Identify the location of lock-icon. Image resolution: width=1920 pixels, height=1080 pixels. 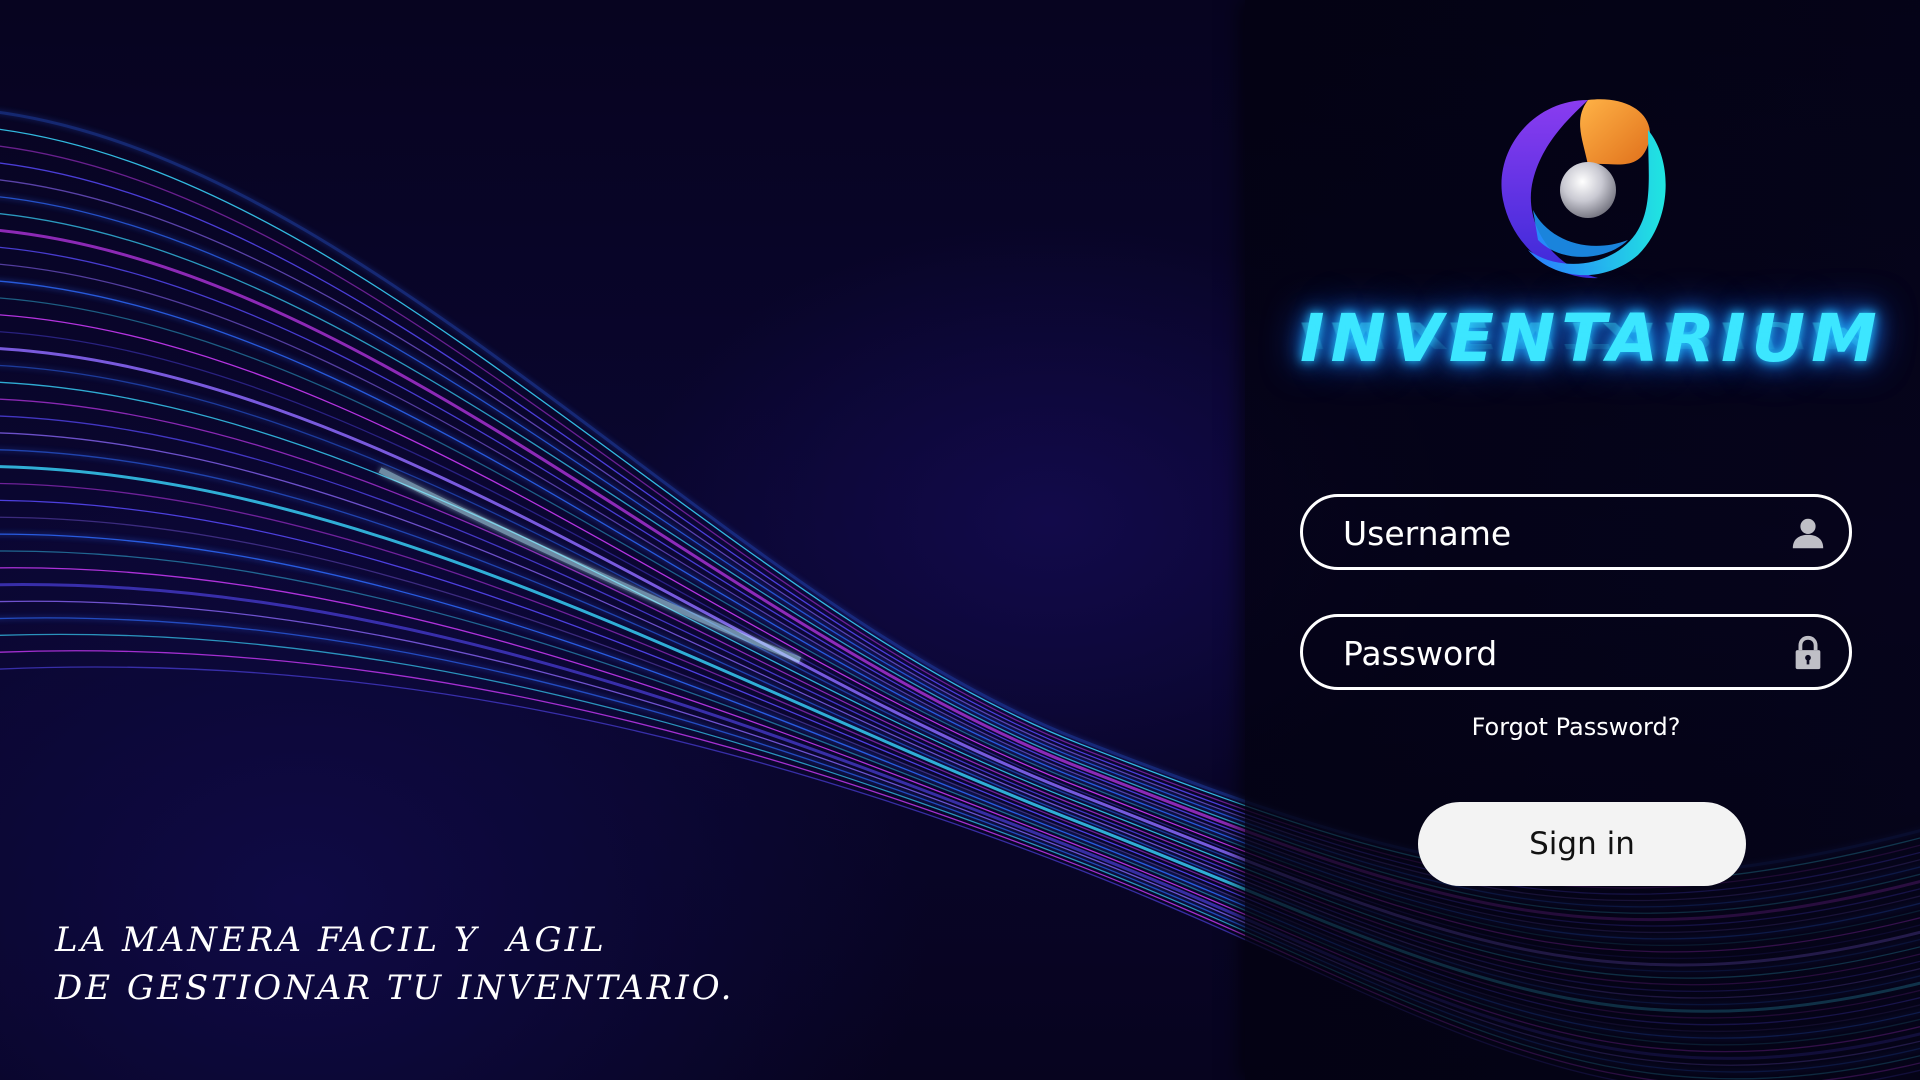
(1808, 652).